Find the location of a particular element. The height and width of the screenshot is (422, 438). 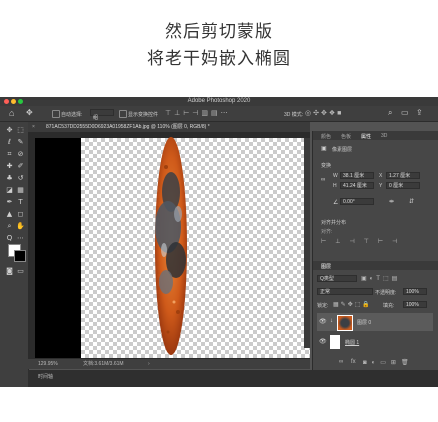

eyedropper-tool-icon: ⊘ is located at coordinates (20, 154).